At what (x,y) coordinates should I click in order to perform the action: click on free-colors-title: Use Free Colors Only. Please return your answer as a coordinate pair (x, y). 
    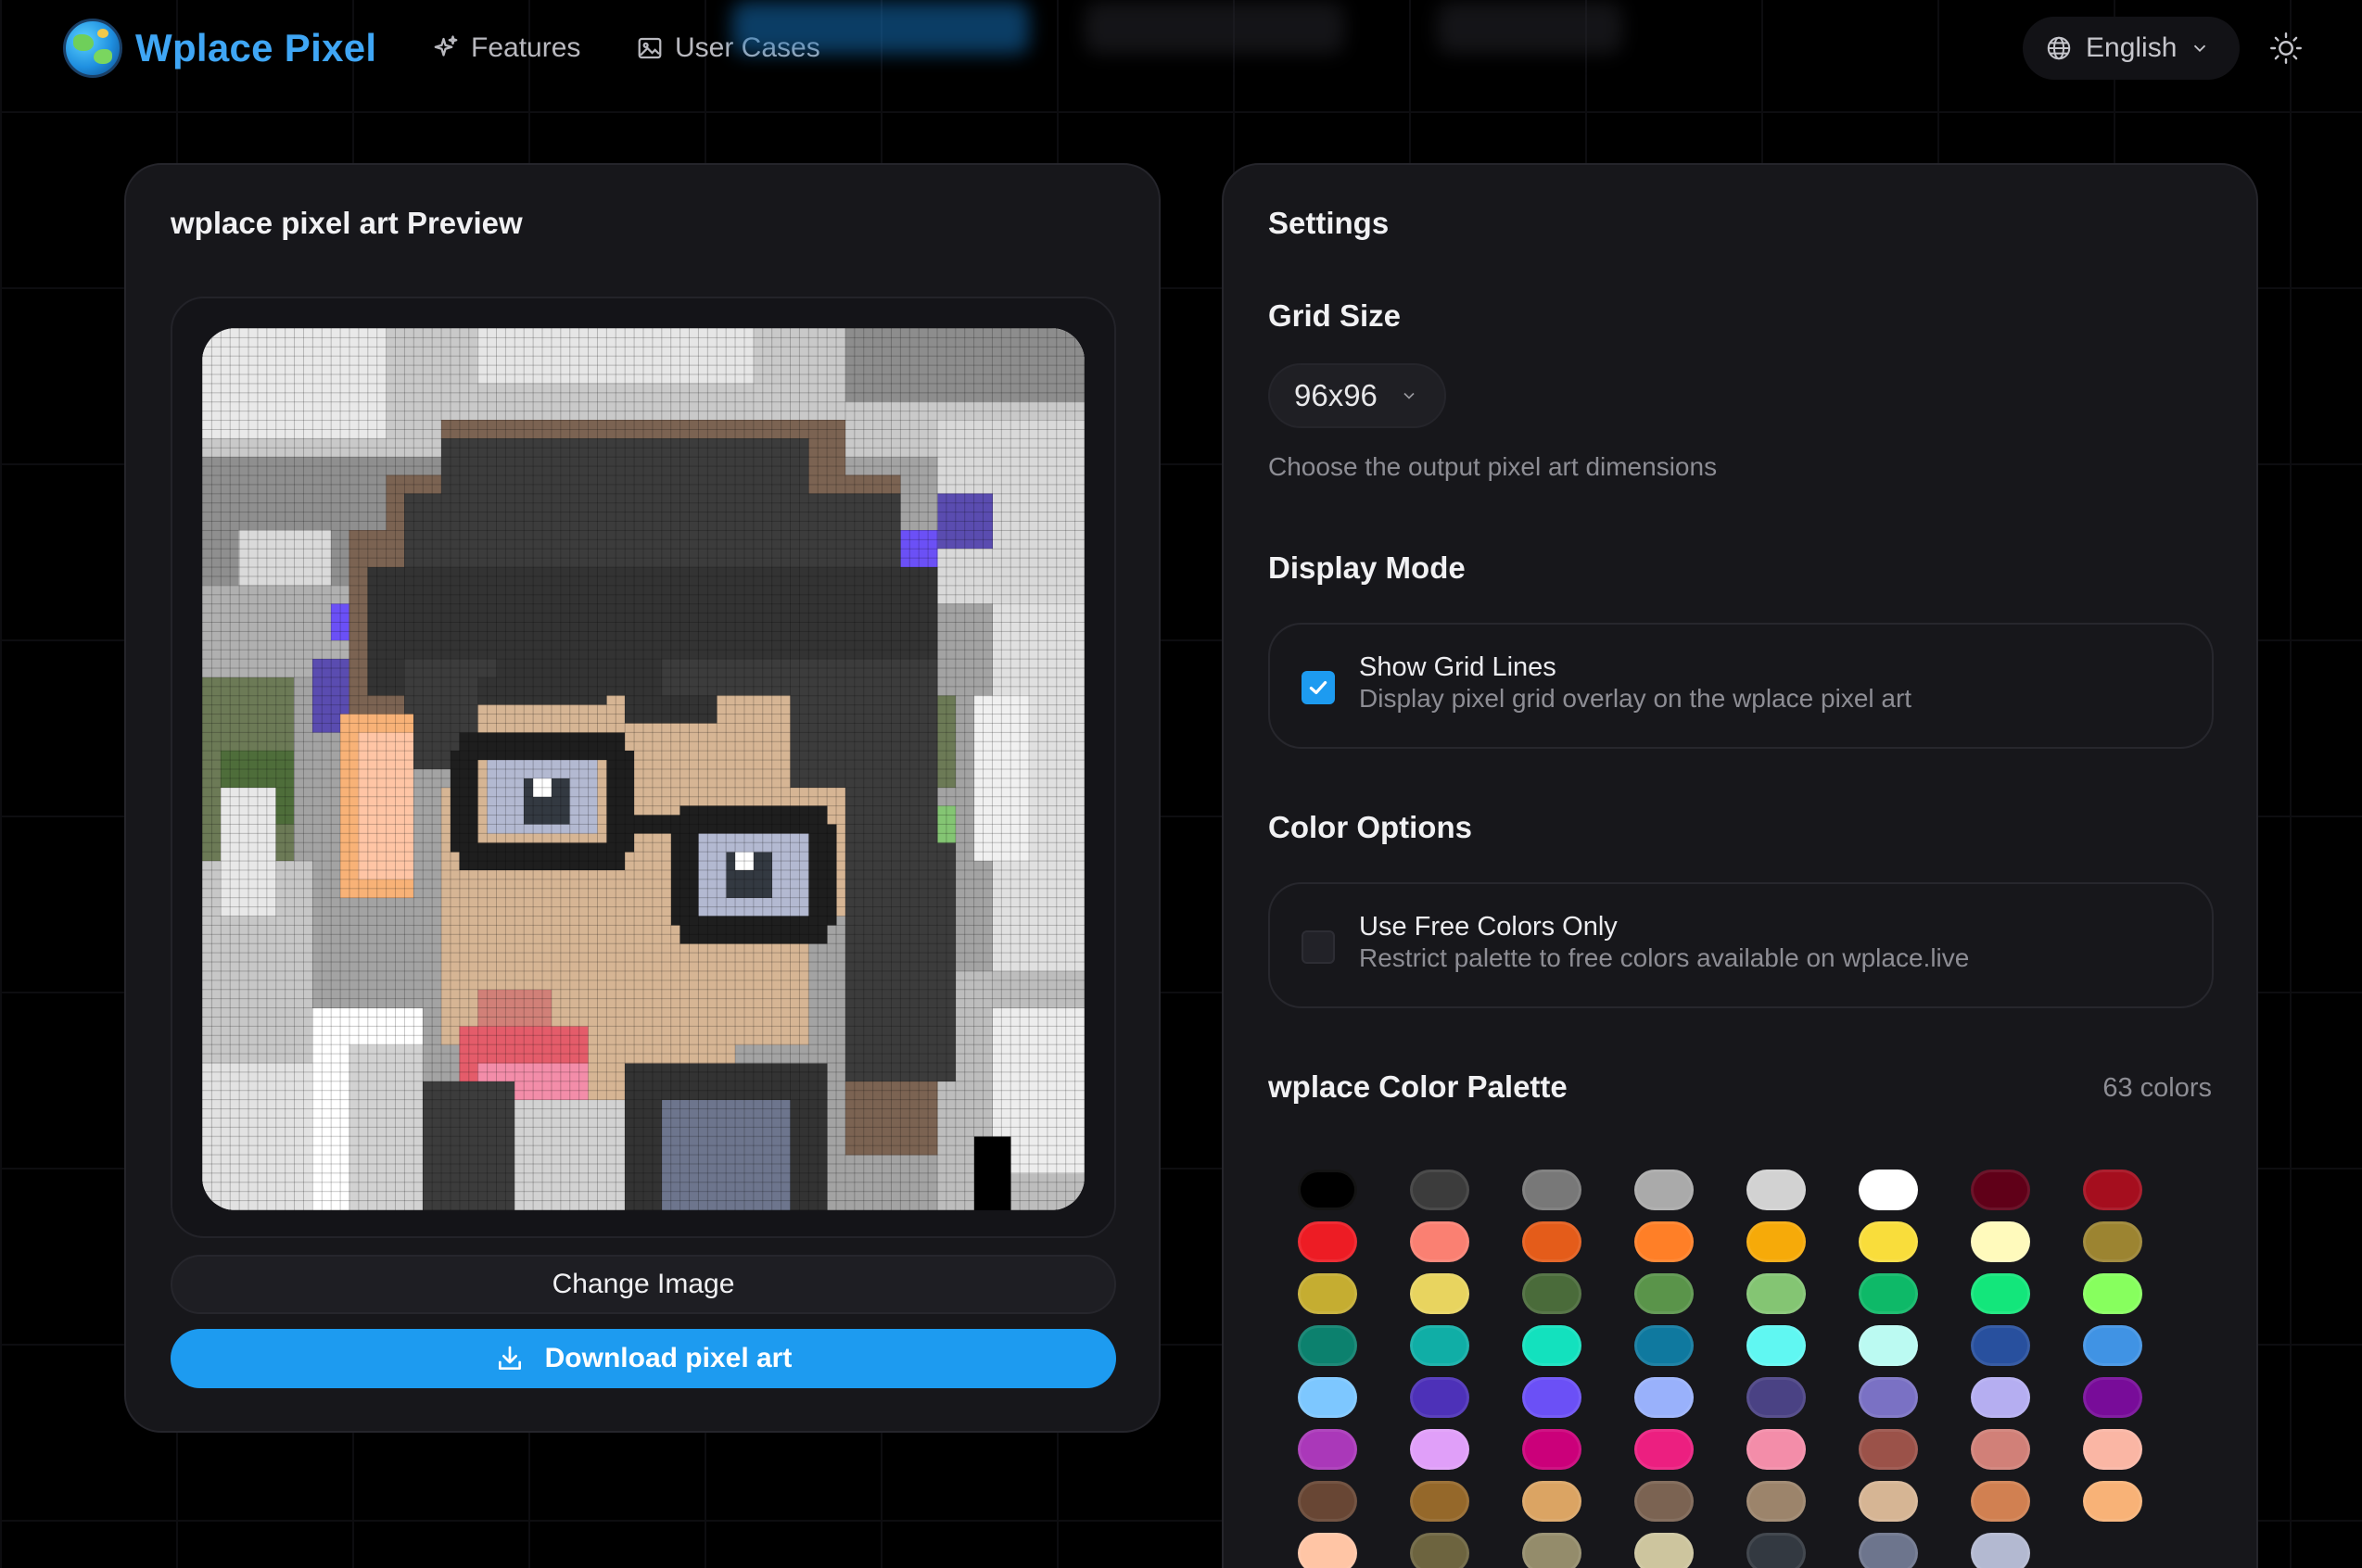
    Looking at the image, I should click on (1488, 927).